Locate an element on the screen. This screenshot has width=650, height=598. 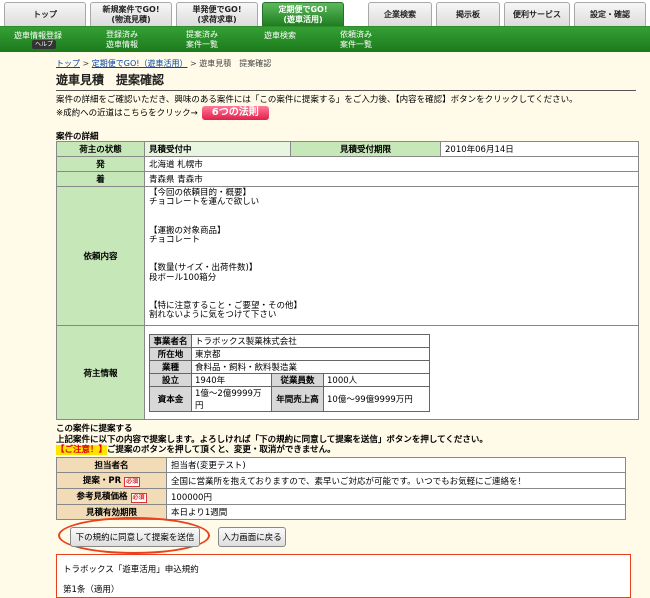
origin-value: 北海道 札幌市 is located at coordinates (391, 164).